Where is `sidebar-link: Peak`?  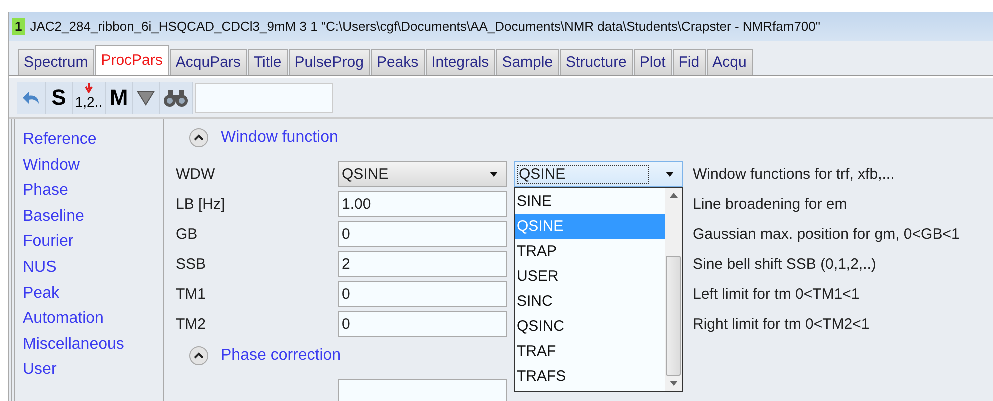
sidebar-link: Peak is located at coordinates (41, 293).